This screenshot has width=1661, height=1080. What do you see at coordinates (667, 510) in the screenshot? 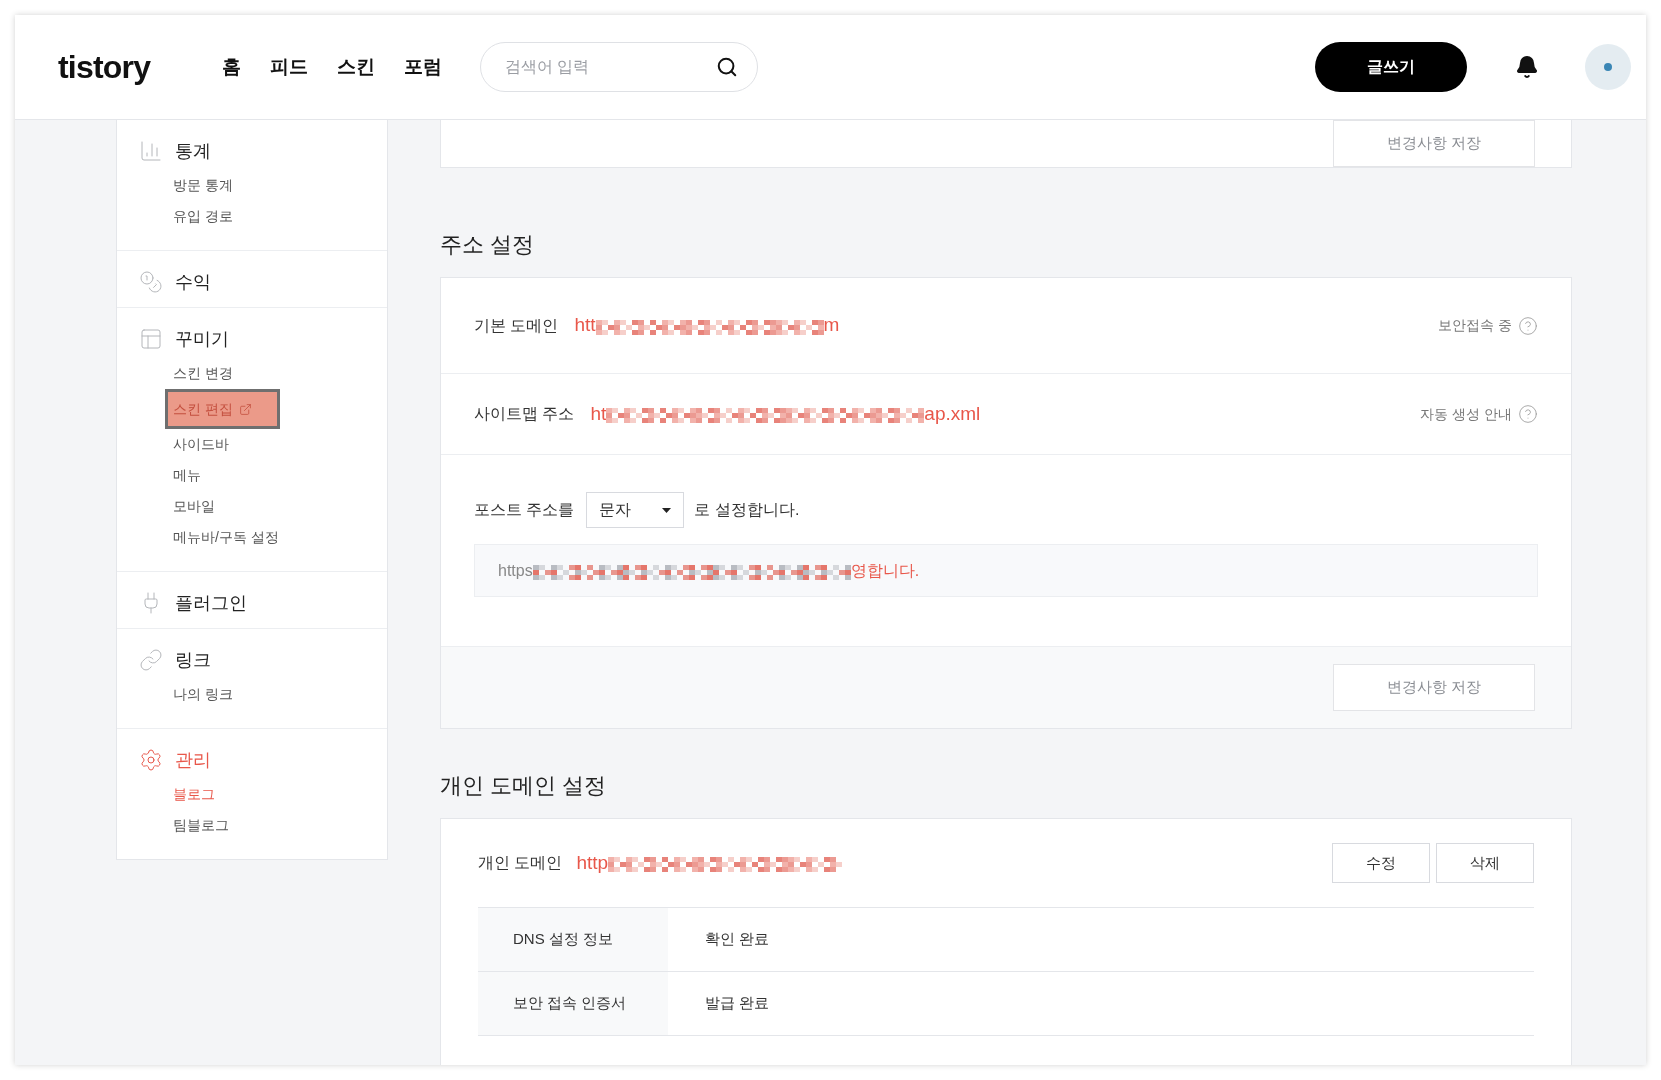
I see `caret-icon` at bounding box center [667, 510].